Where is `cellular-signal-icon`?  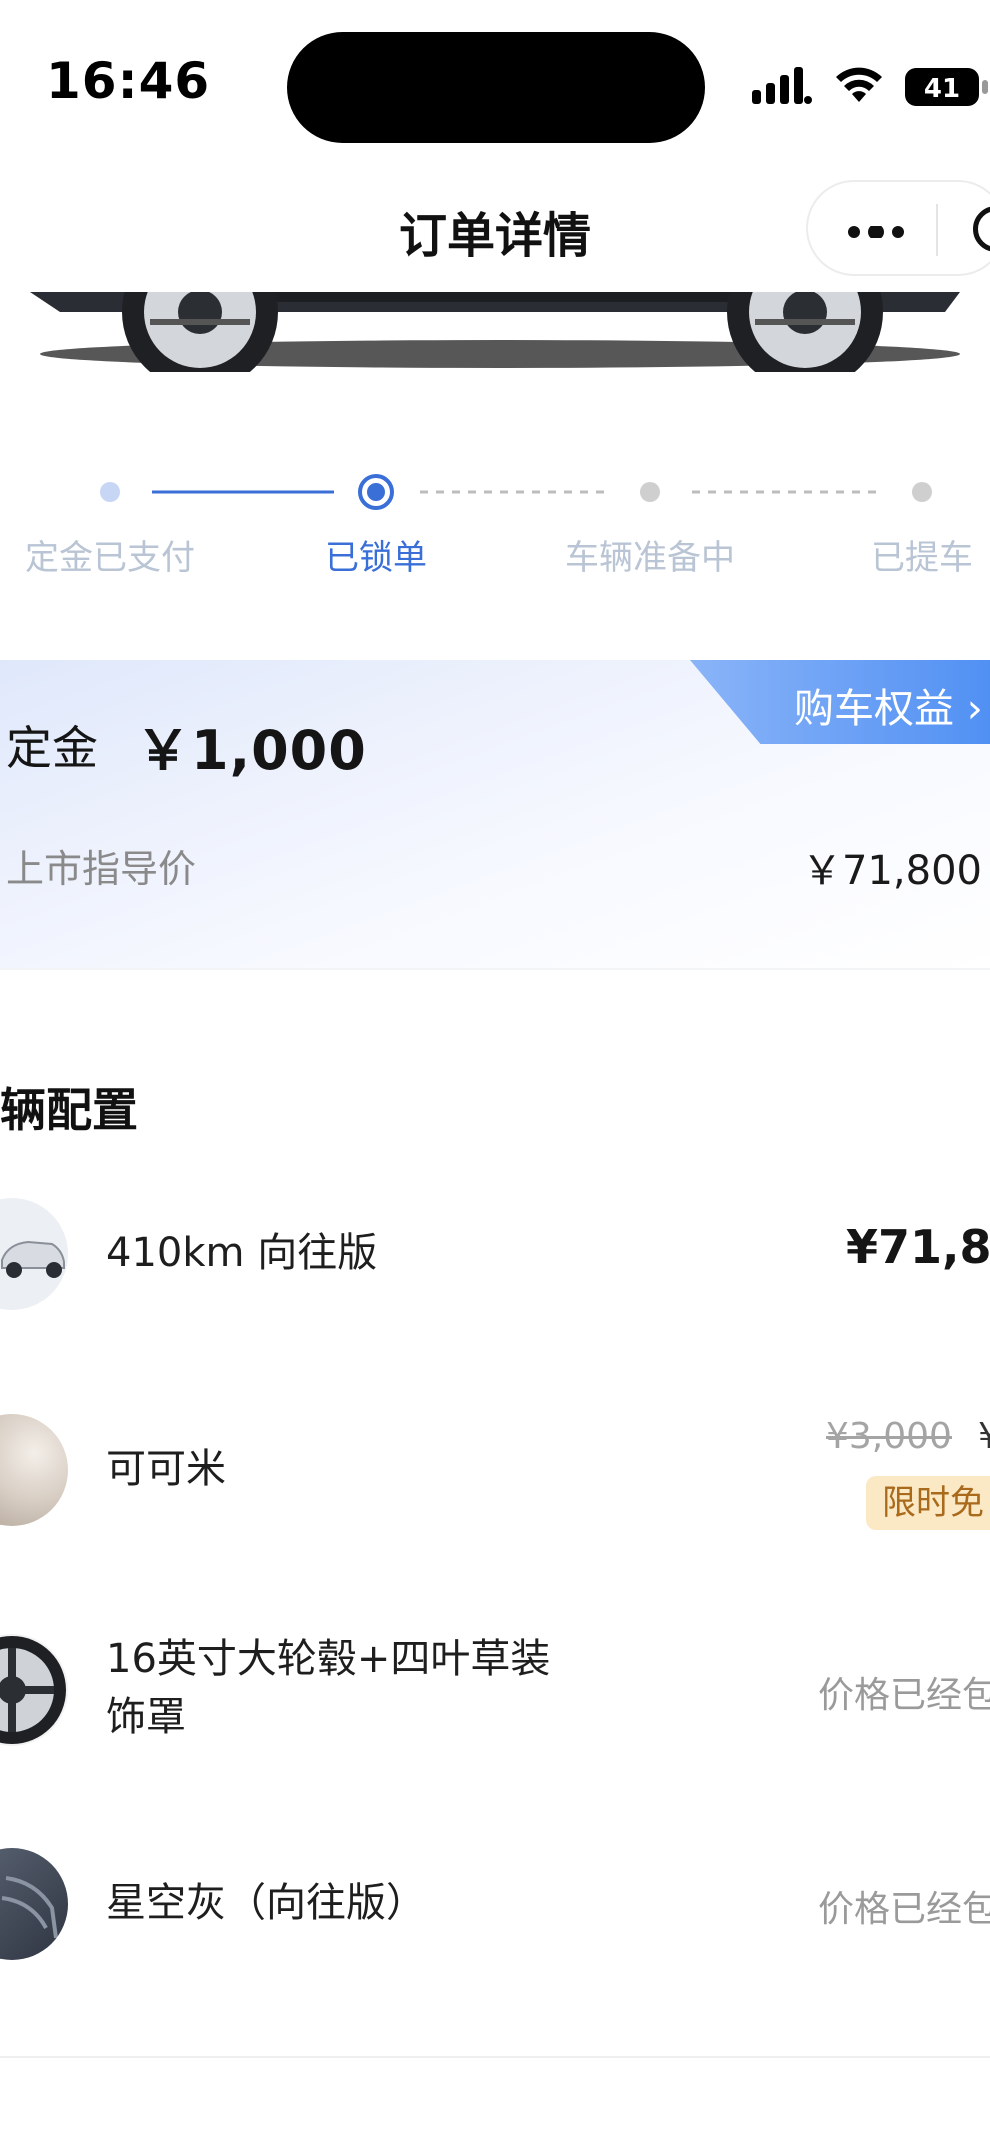
cellular-signal-icon is located at coordinates (782, 85).